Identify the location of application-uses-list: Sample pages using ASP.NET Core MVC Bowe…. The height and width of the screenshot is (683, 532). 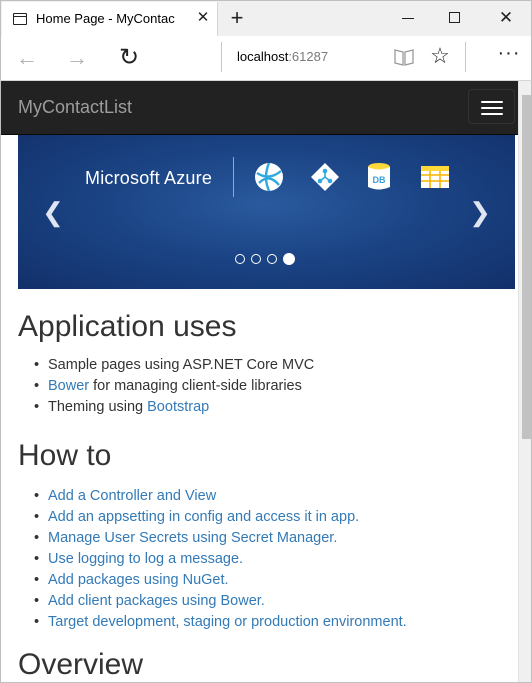
(174, 386).